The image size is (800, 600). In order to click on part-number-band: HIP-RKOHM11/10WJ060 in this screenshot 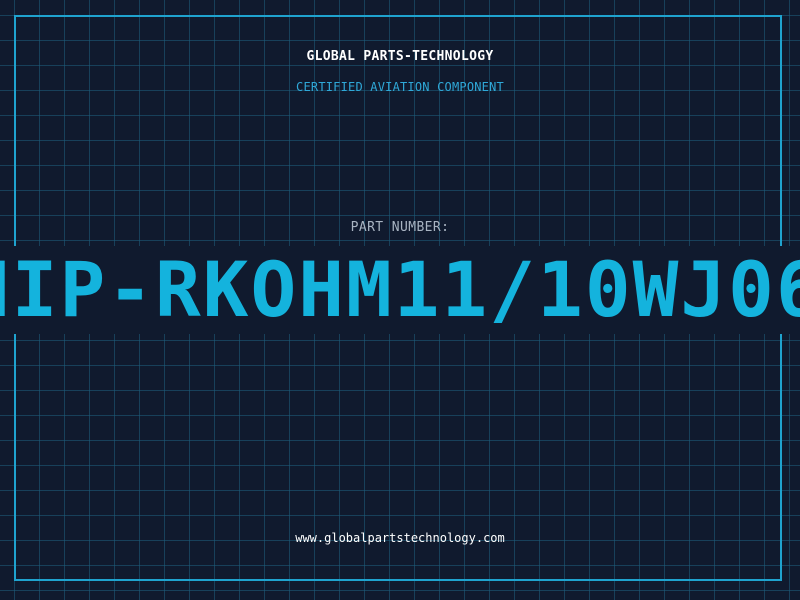, I will do `click(400, 290)`.